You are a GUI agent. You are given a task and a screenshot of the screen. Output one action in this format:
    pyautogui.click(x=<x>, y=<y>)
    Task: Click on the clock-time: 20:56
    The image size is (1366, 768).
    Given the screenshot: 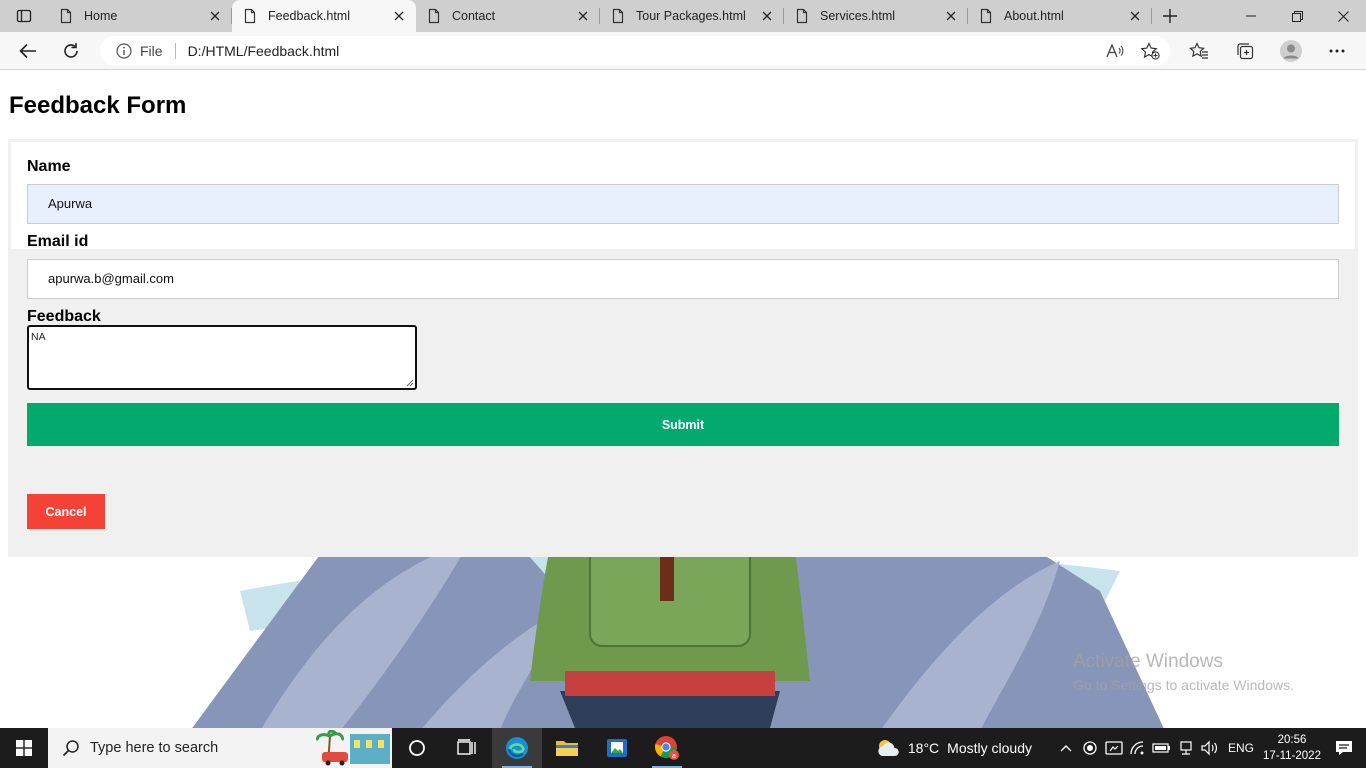 What is the action you would take?
    pyautogui.click(x=1292, y=740)
    